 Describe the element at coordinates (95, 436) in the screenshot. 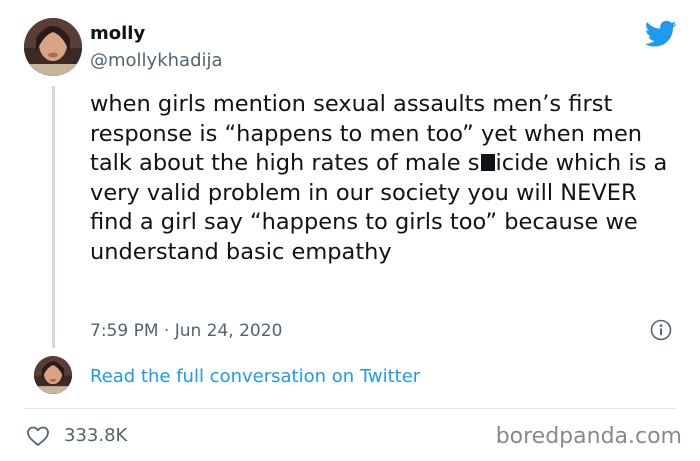

I see `like-count: 333.8K` at that location.